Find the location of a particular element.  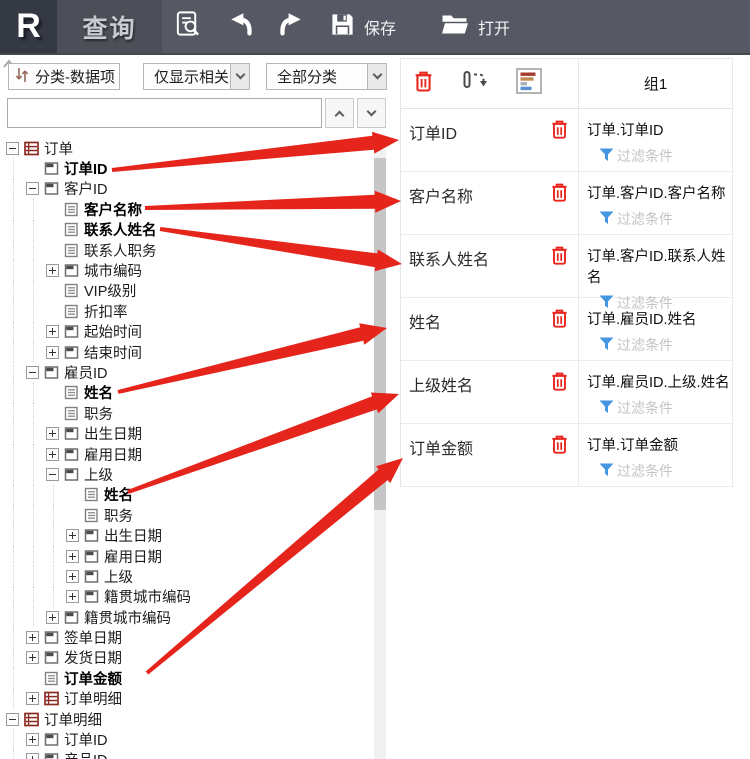

delete-all-trash-icon is located at coordinates (423, 84).